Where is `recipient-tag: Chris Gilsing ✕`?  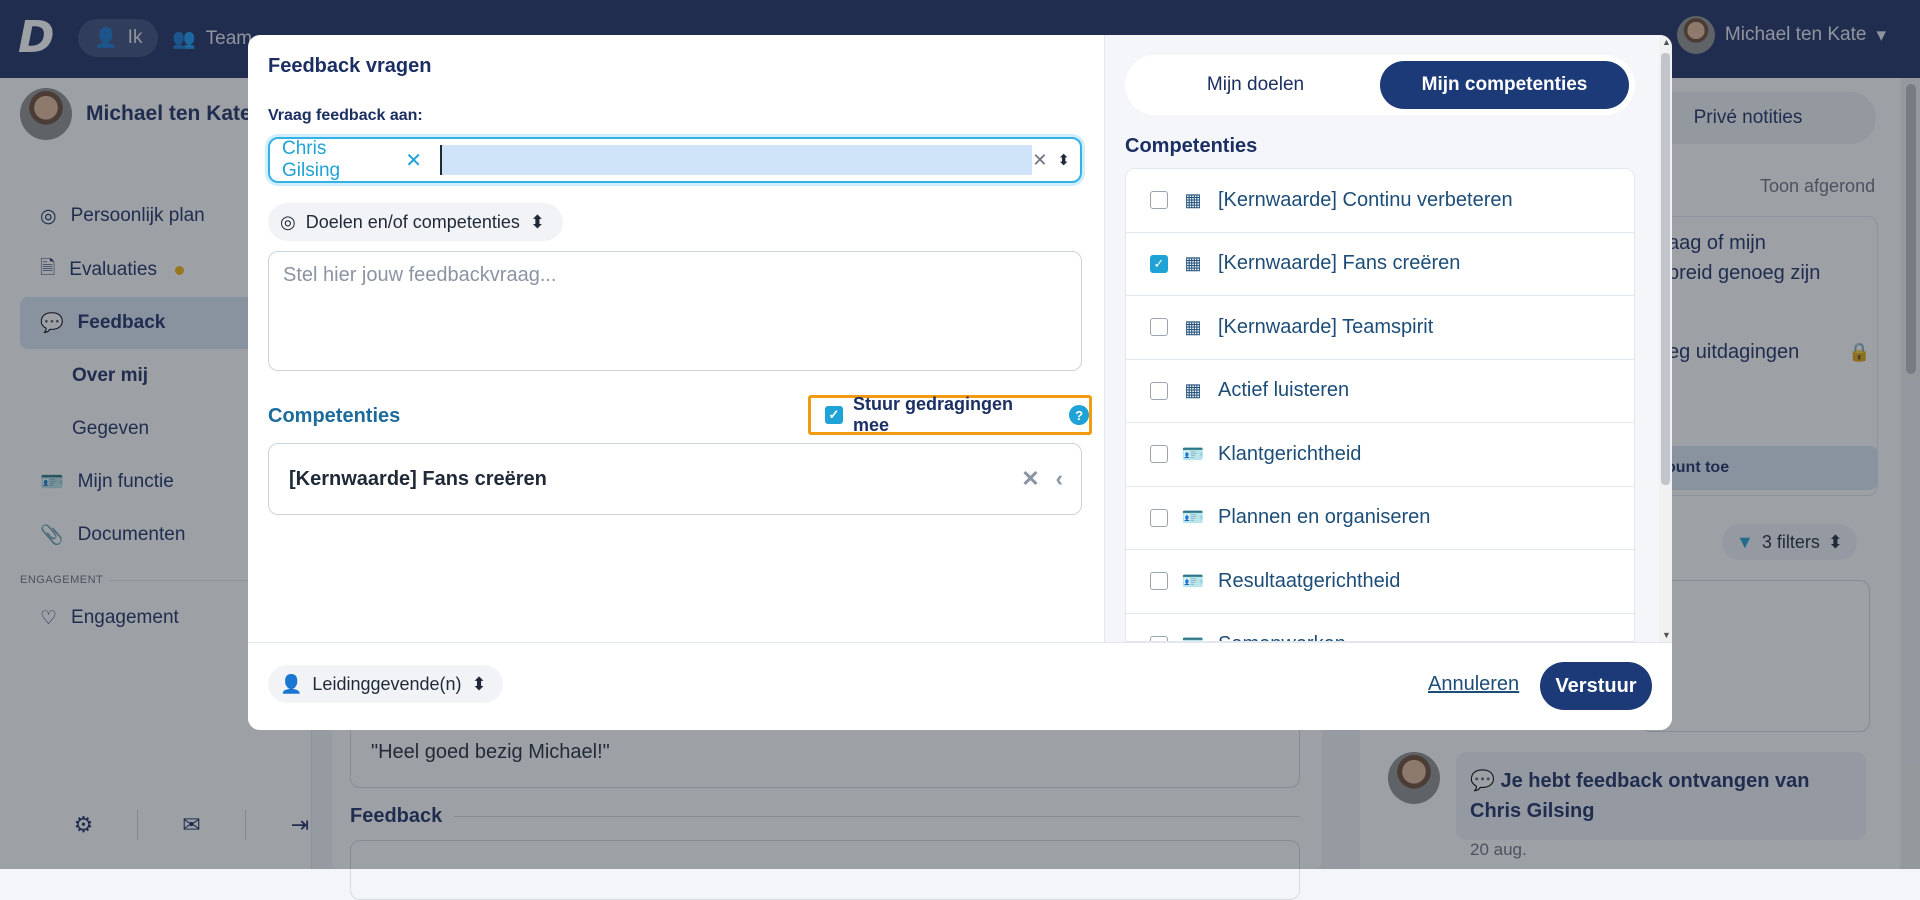
recipient-tag: Chris Gilsing ✕ is located at coordinates (352, 160).